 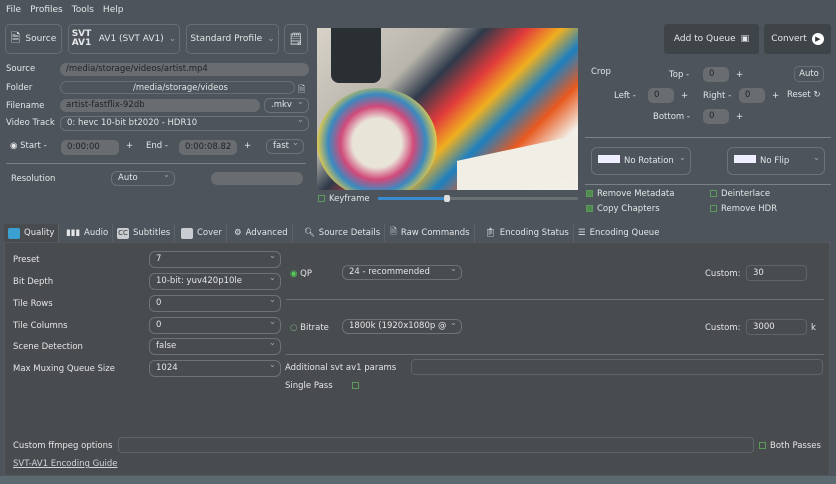 I want to click on start-minus: -, so click(x=45, y=146).